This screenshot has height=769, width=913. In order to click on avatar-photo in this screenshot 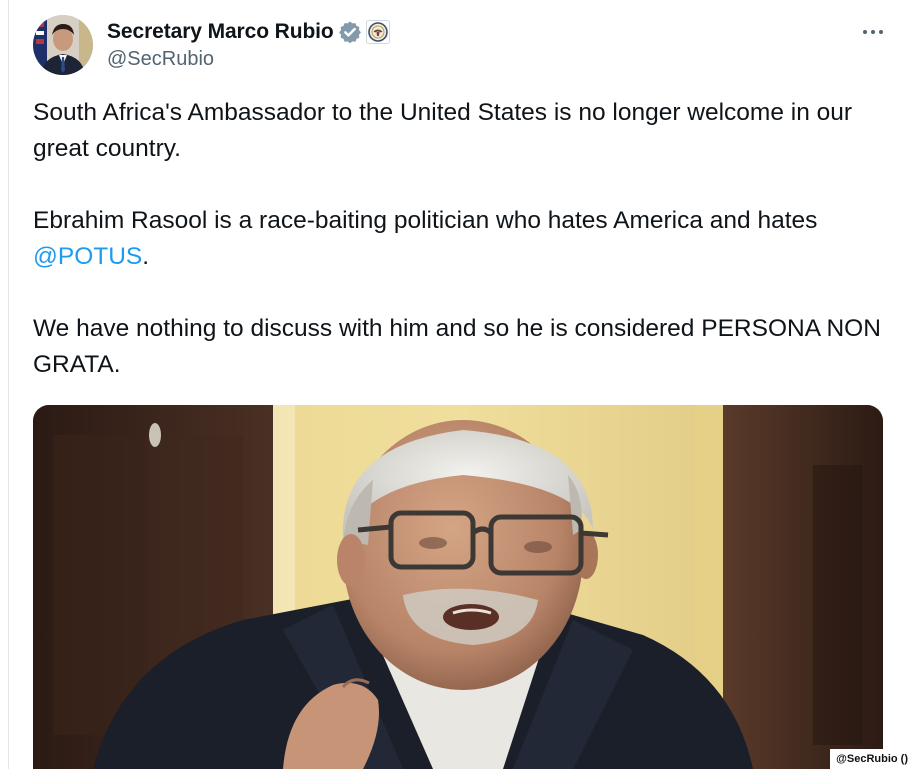, I will do `click(63, 45)`.